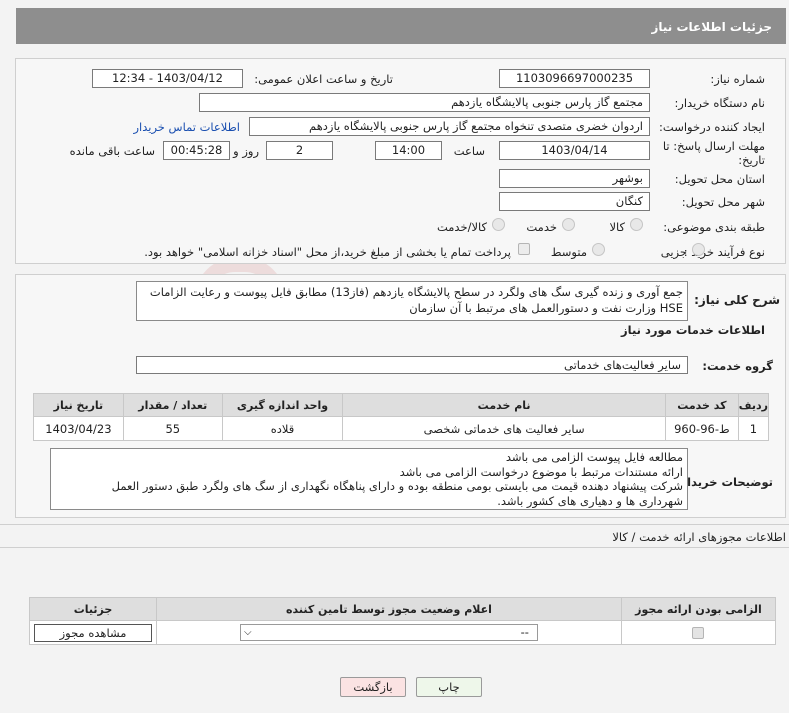  I want to click on remaining-label: ساعت باقی مانده, so click(112, 151).